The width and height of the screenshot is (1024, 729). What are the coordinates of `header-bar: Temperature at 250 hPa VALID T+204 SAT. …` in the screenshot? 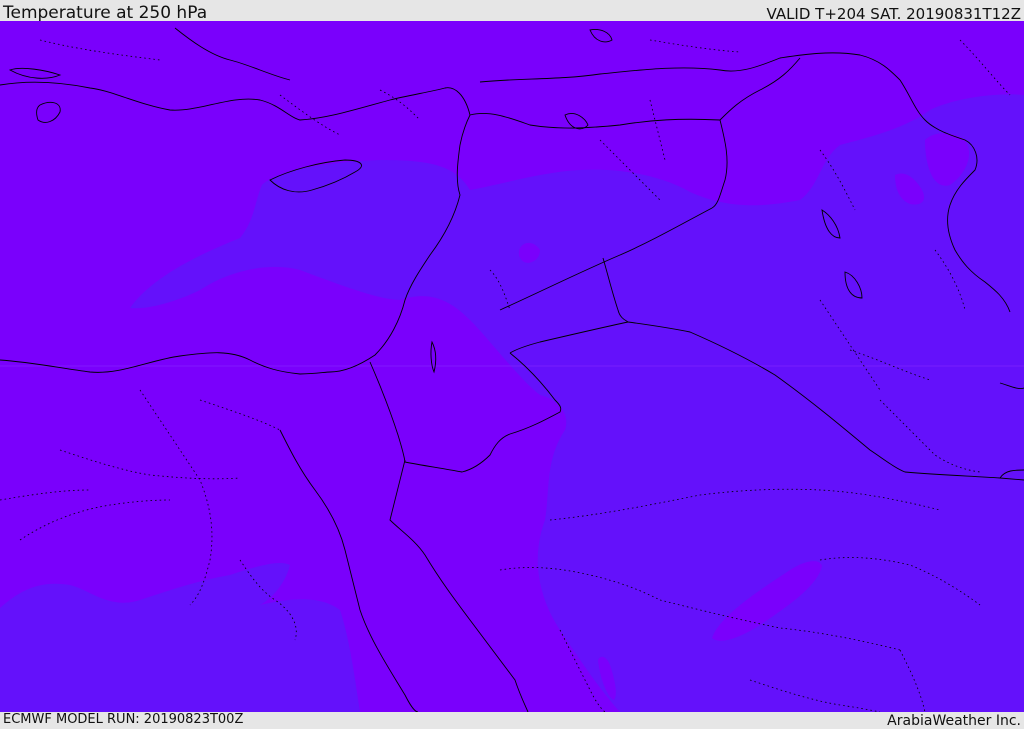 It's located at (512, 11).